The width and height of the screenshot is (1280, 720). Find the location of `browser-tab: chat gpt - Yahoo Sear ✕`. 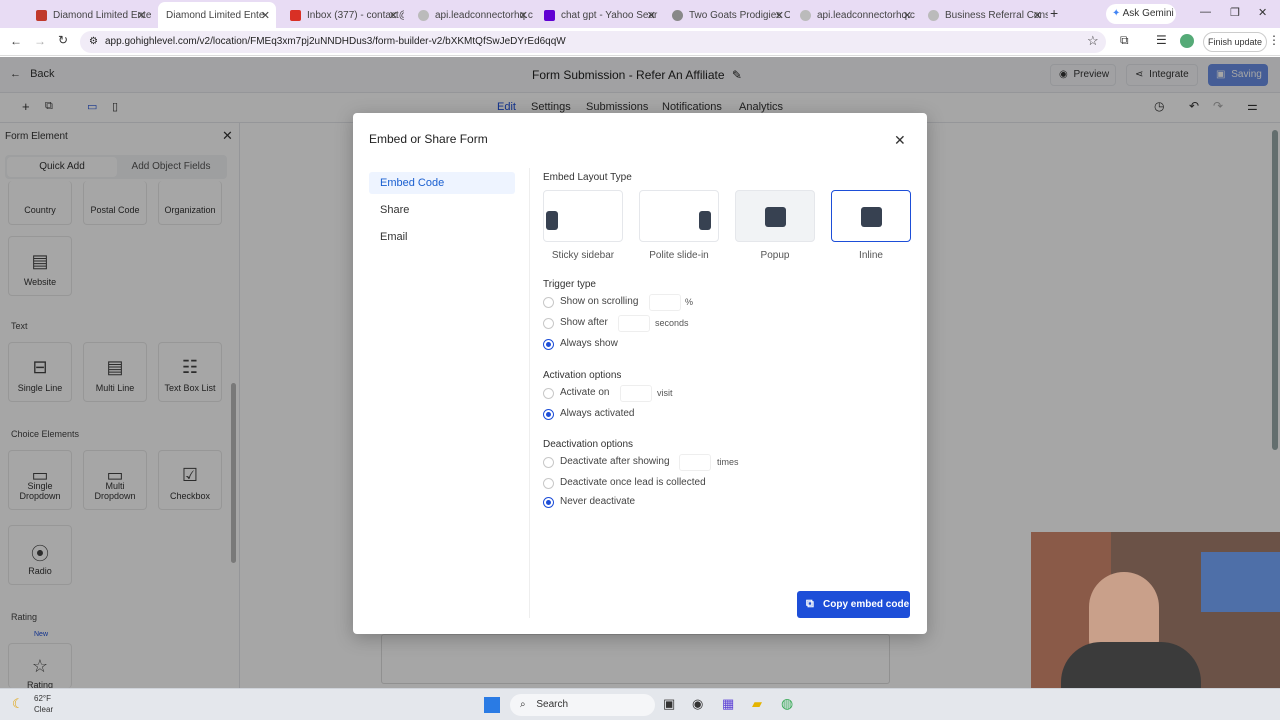

browser-tab: chat gpt - Yahoo Sear ✕ is located at coordinates (599, 15).